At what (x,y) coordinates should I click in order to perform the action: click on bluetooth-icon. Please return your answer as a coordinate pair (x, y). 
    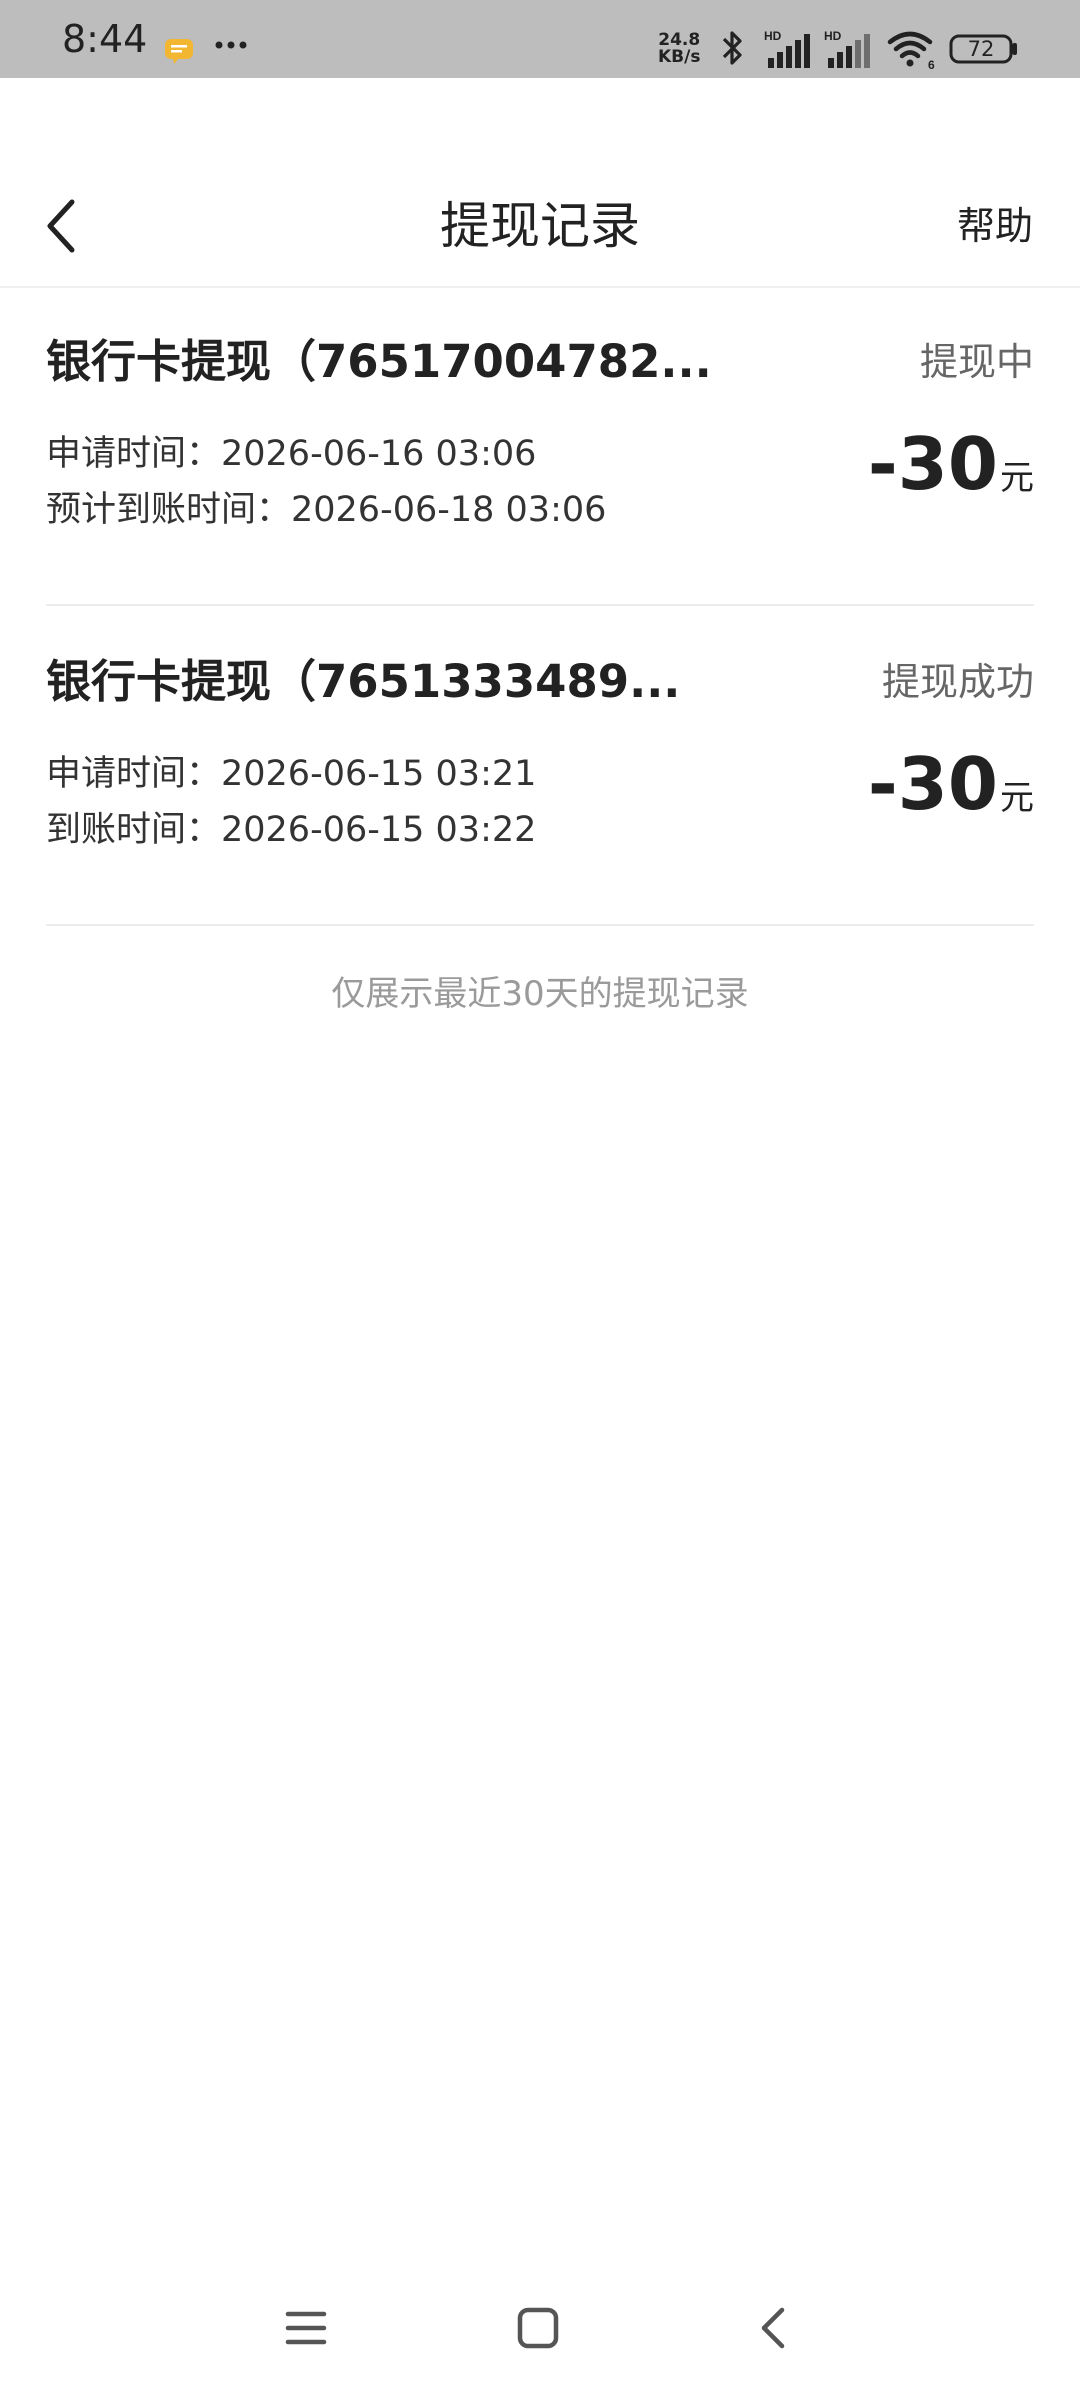
    Looking at the image, I should click on (732, 48).